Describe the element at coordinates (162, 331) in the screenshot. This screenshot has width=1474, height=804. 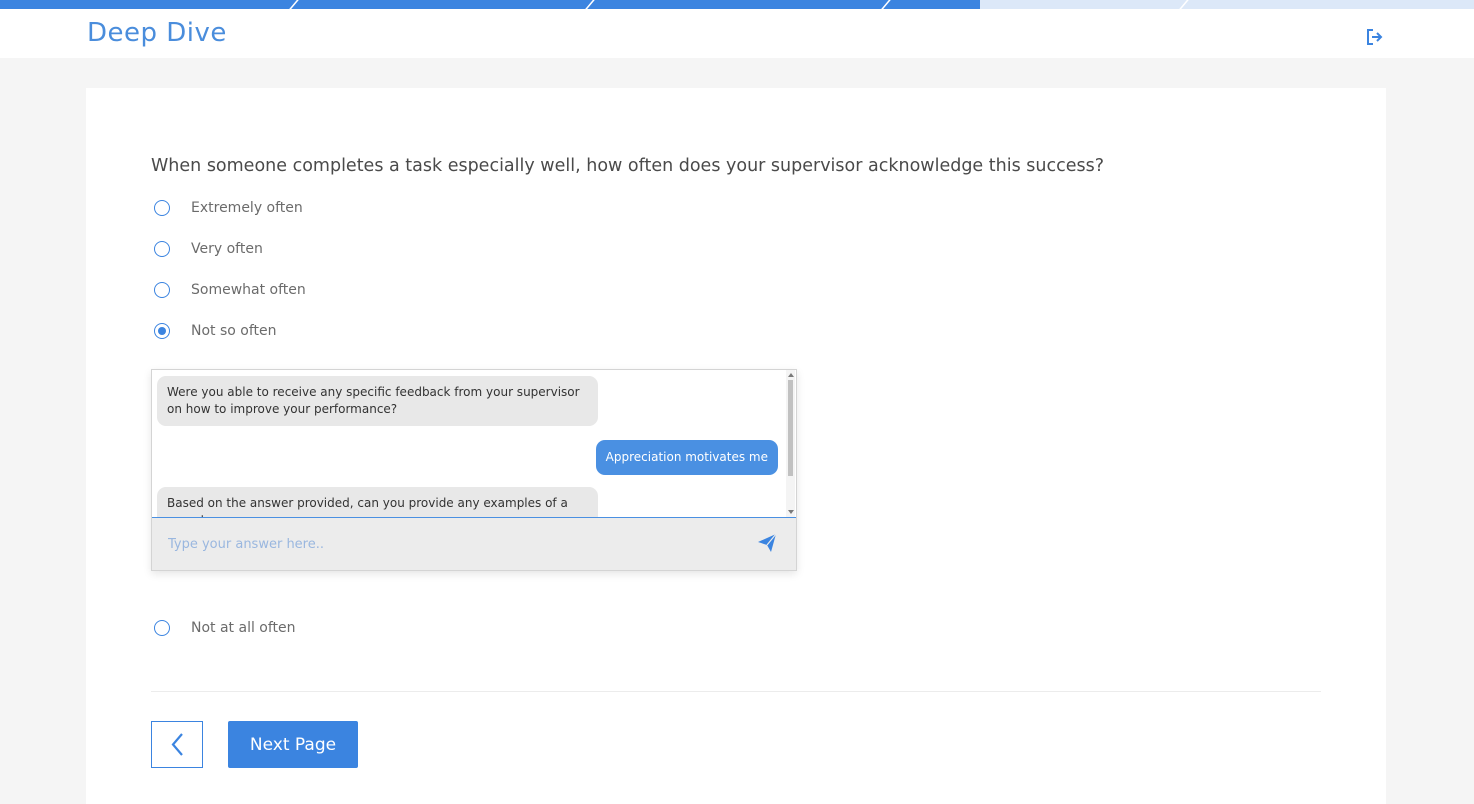
I see `radio-button-selected` at that location.